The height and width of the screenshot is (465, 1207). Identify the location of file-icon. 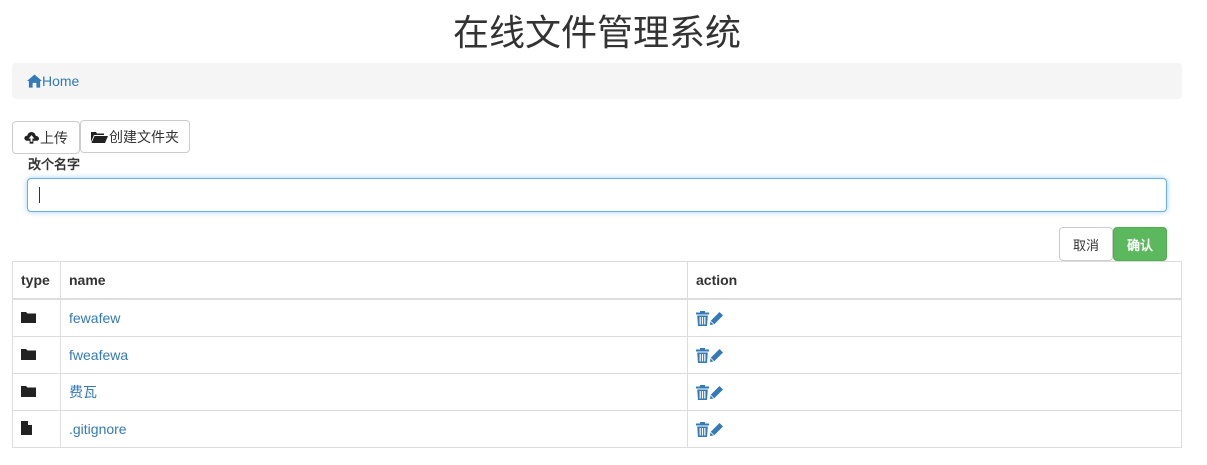
(26, 427).